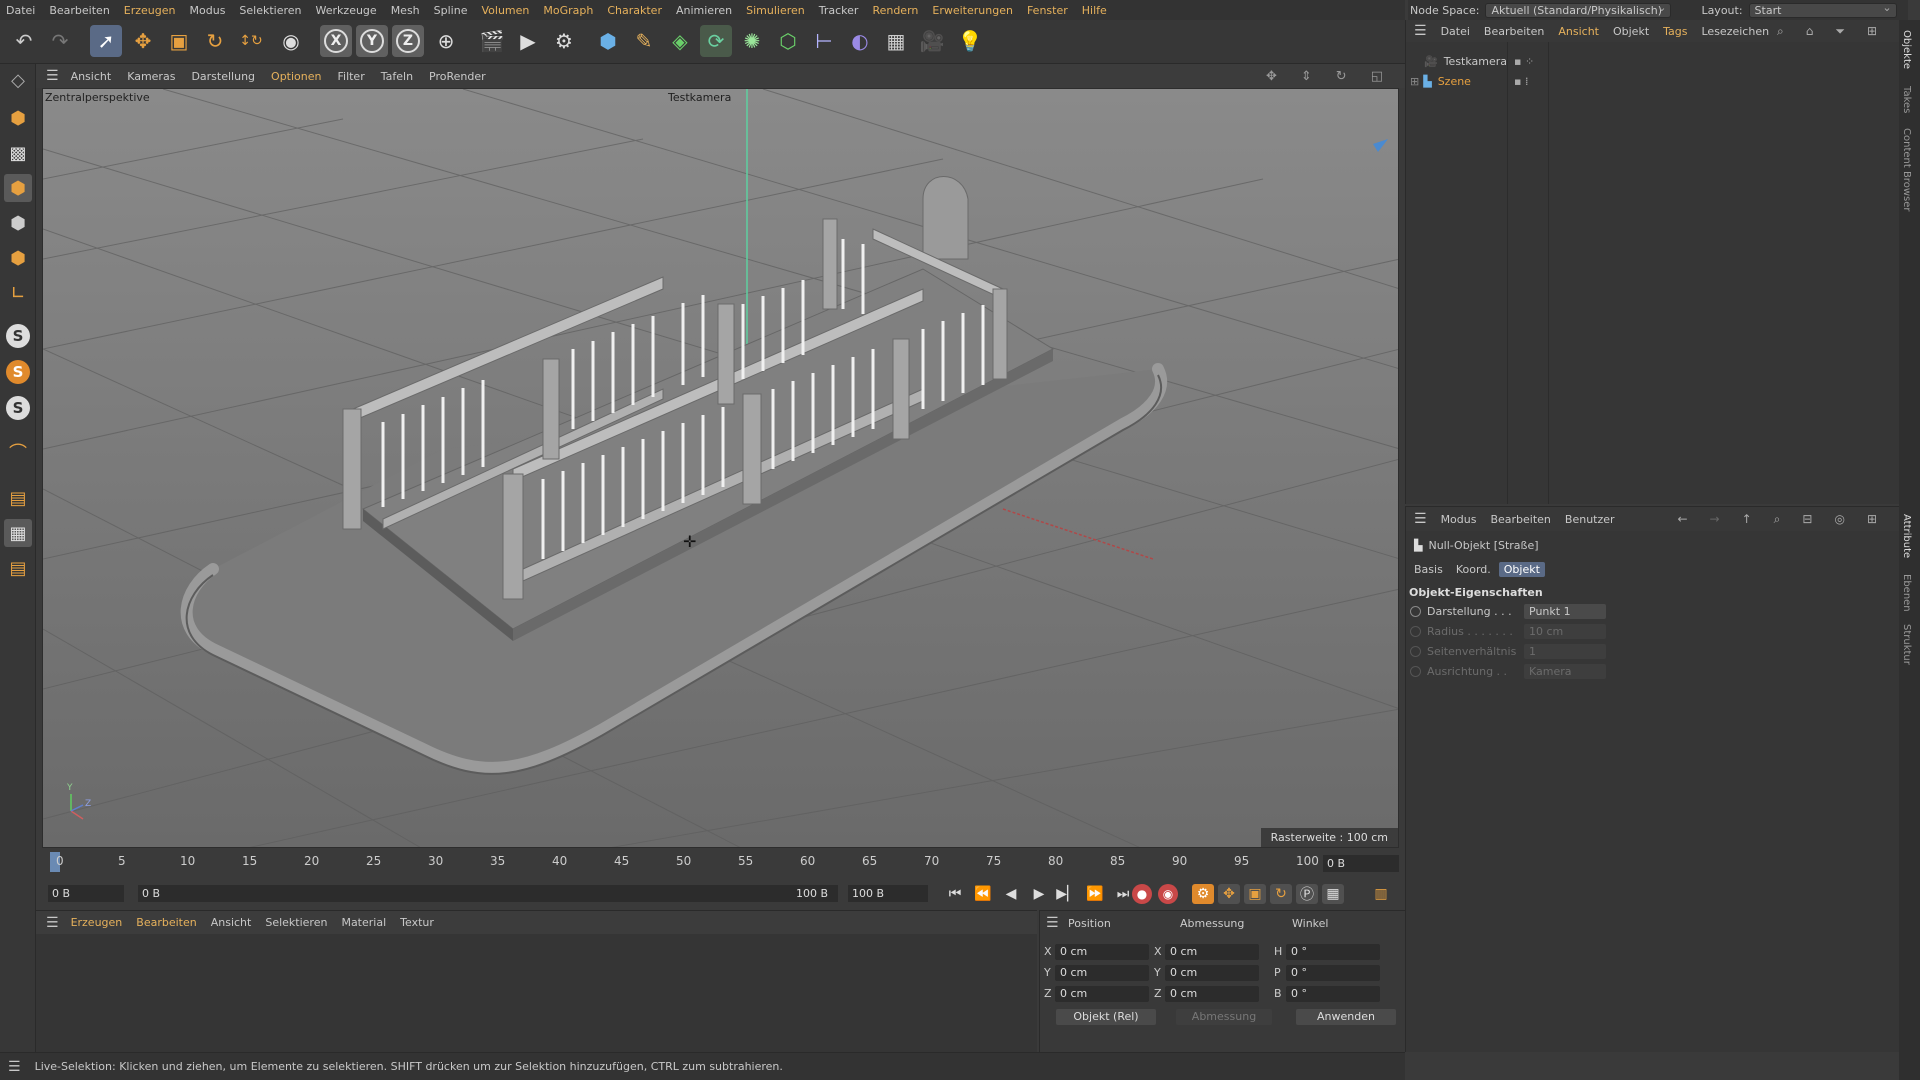  Describe the element at coordinates (166, 922) in the screenshot. I see `mat-menu-bearbeiten: Bearbeiten` at that location.